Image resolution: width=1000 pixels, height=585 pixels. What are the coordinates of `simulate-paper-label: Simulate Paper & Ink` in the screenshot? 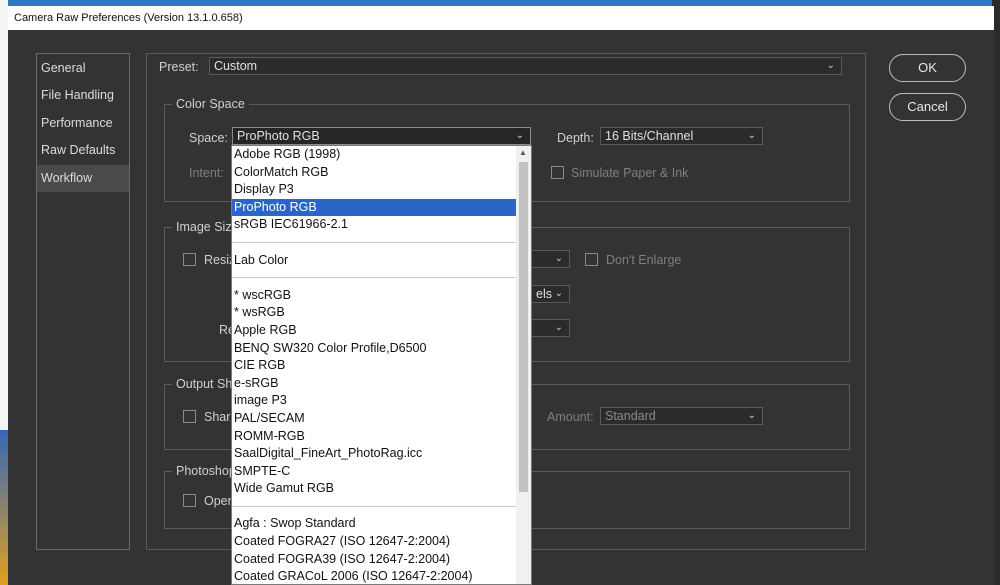 It's located at (630, 173).